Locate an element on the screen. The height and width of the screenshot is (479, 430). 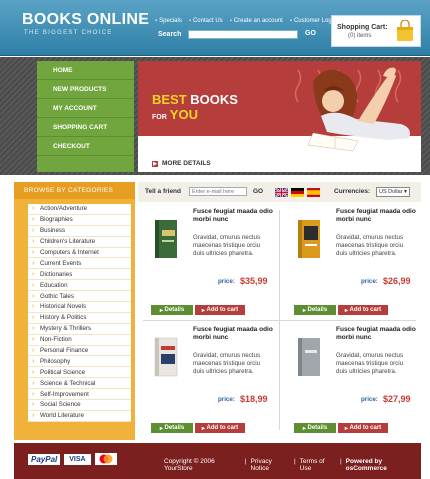
nav-my-account: MY ACCOUNT is located at coordinates (85, 108).